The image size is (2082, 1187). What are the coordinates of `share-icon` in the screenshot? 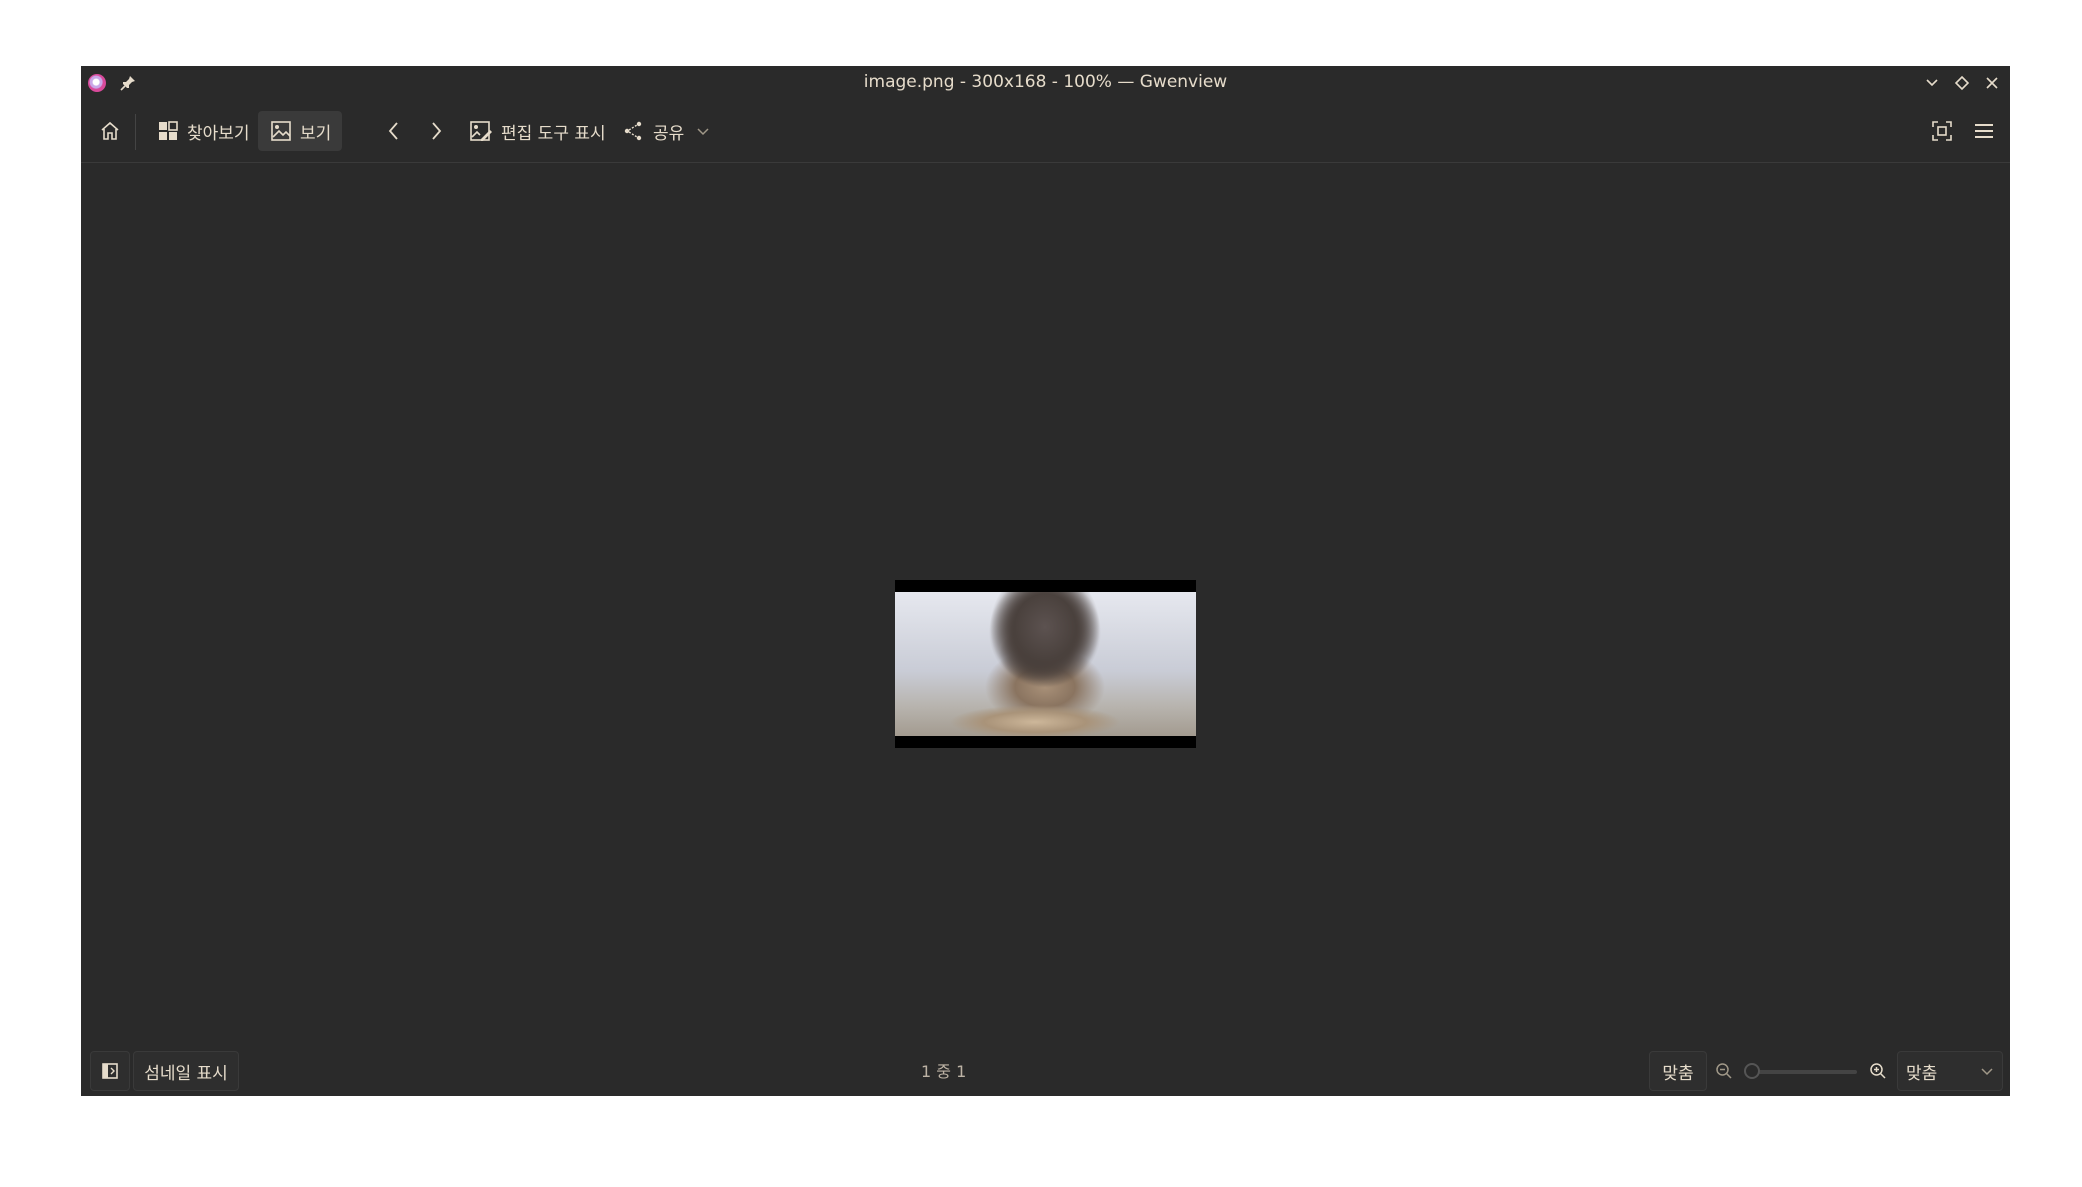 It's located at (633, 131).